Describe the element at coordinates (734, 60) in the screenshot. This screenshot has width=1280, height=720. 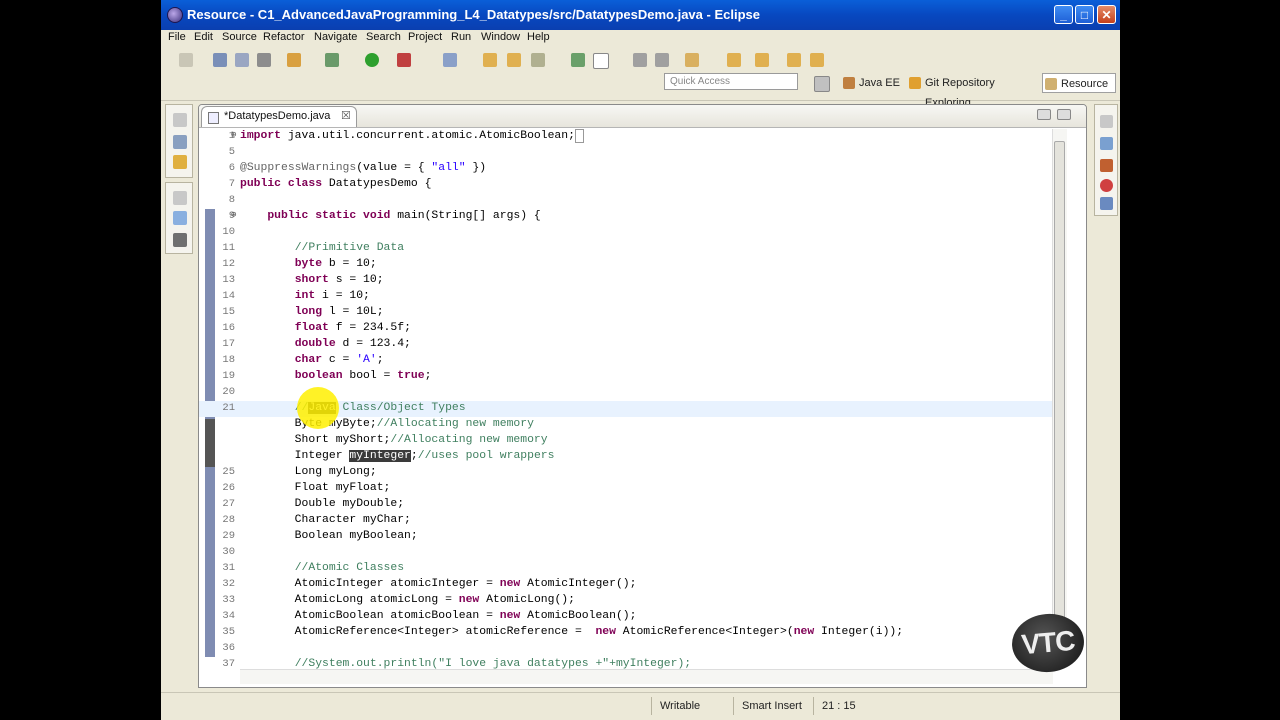
I see `forward-icon` at that location.